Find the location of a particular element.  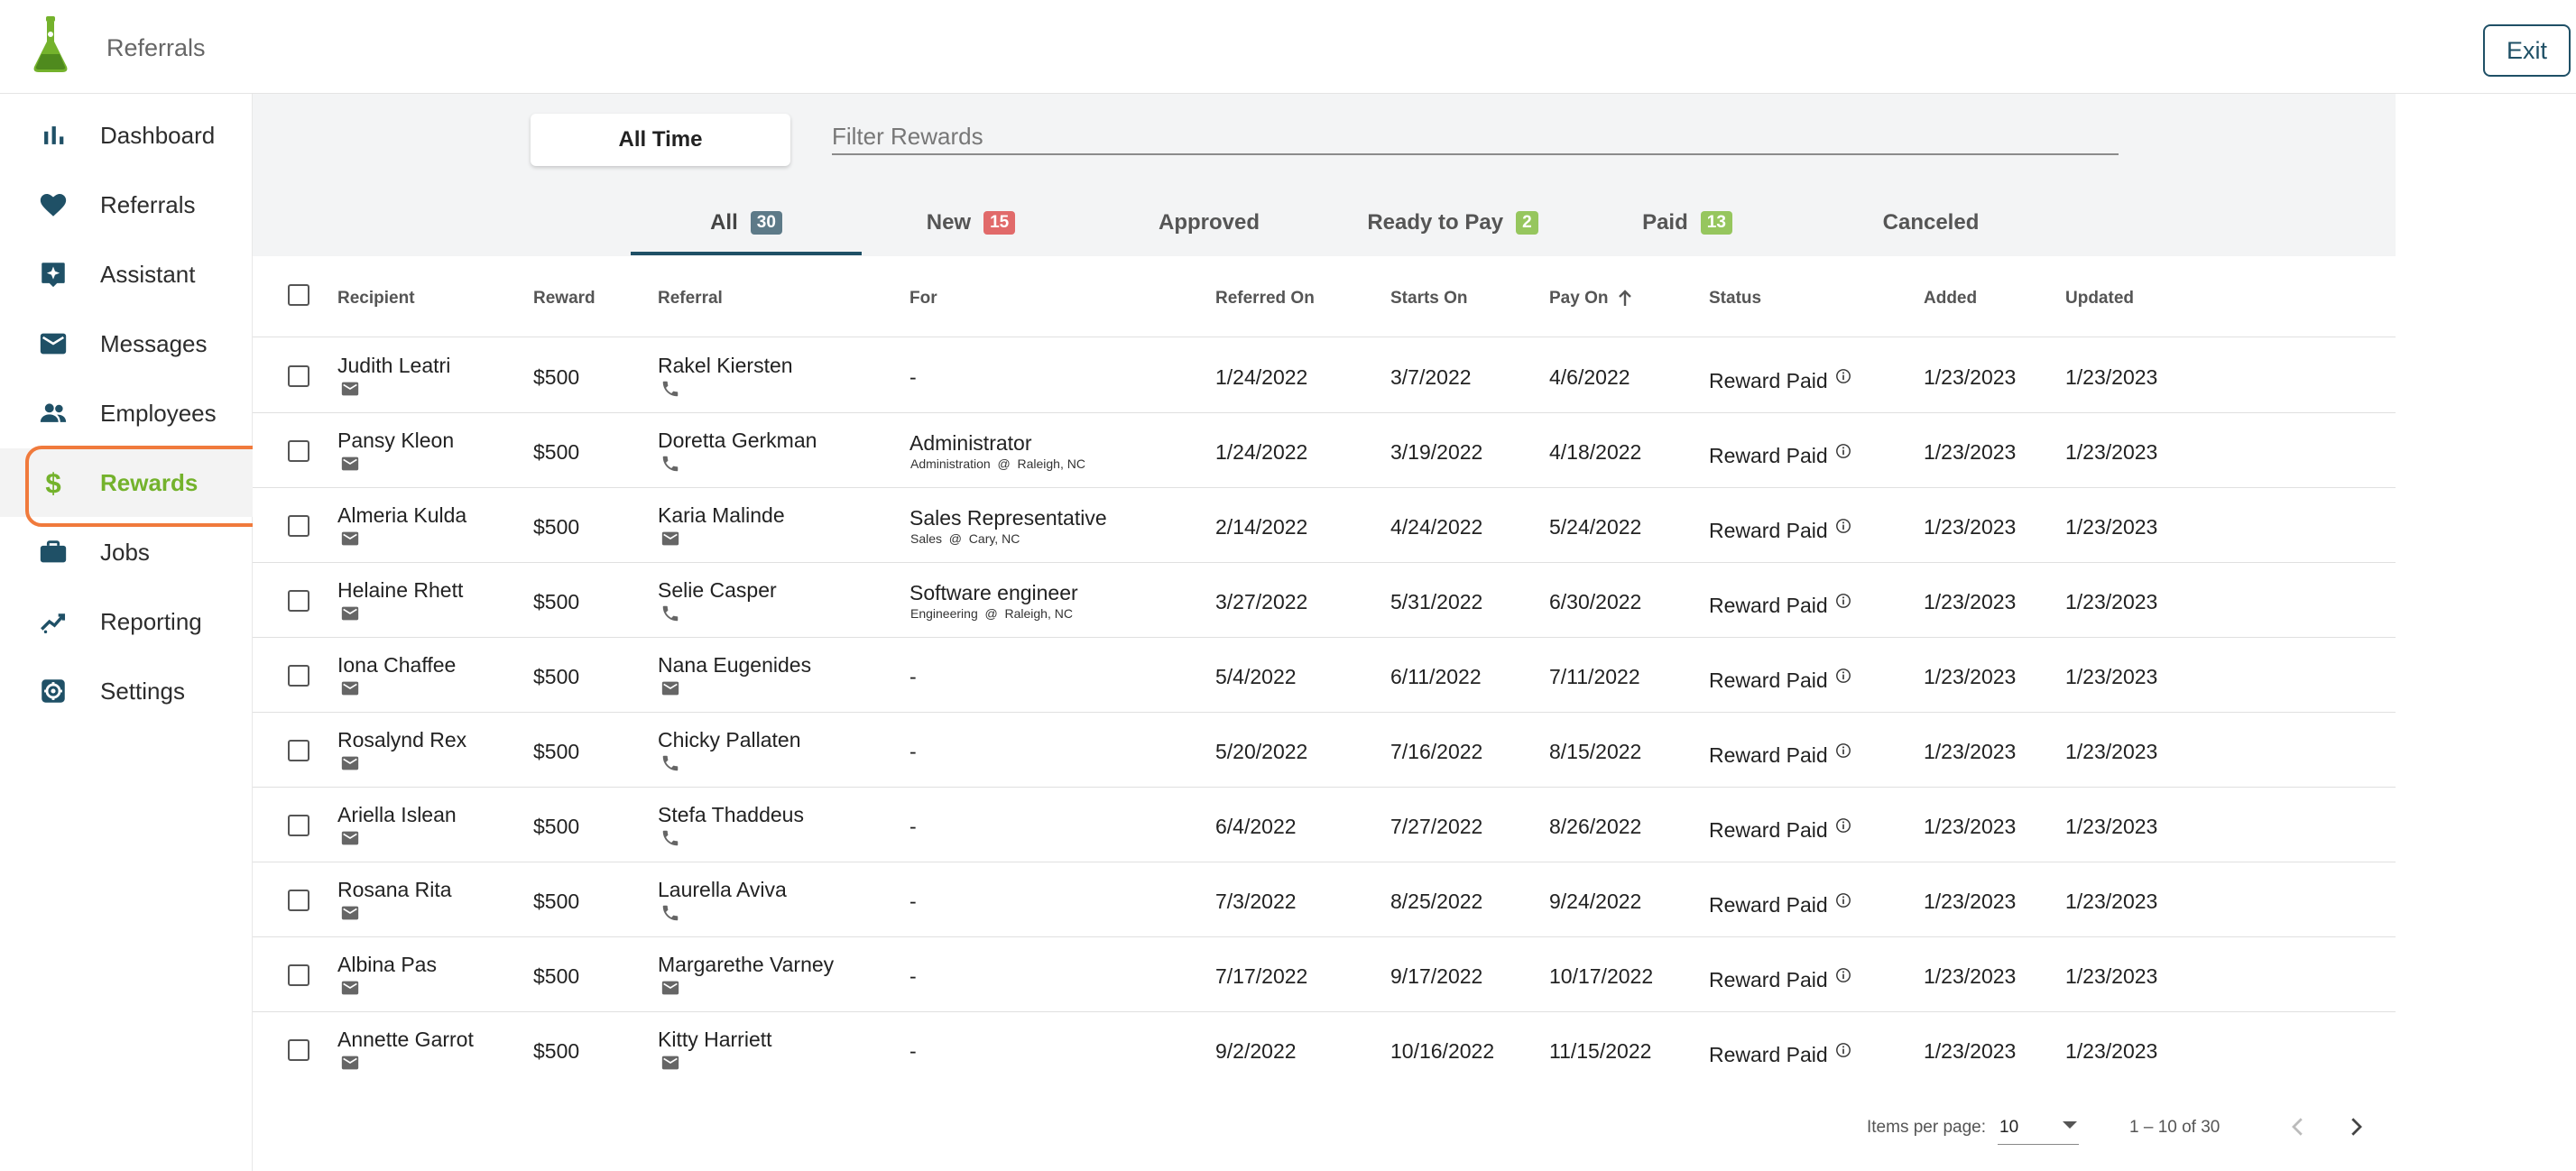

sidebar-item-jobs: Jobs is located at coordinates (127, 552).